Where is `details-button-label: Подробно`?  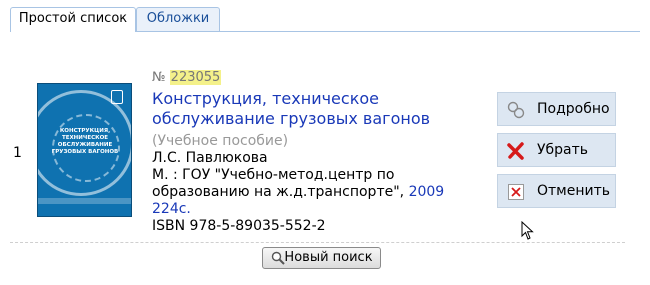
details-button-label: Подробно is located at coordinates (573, 109).